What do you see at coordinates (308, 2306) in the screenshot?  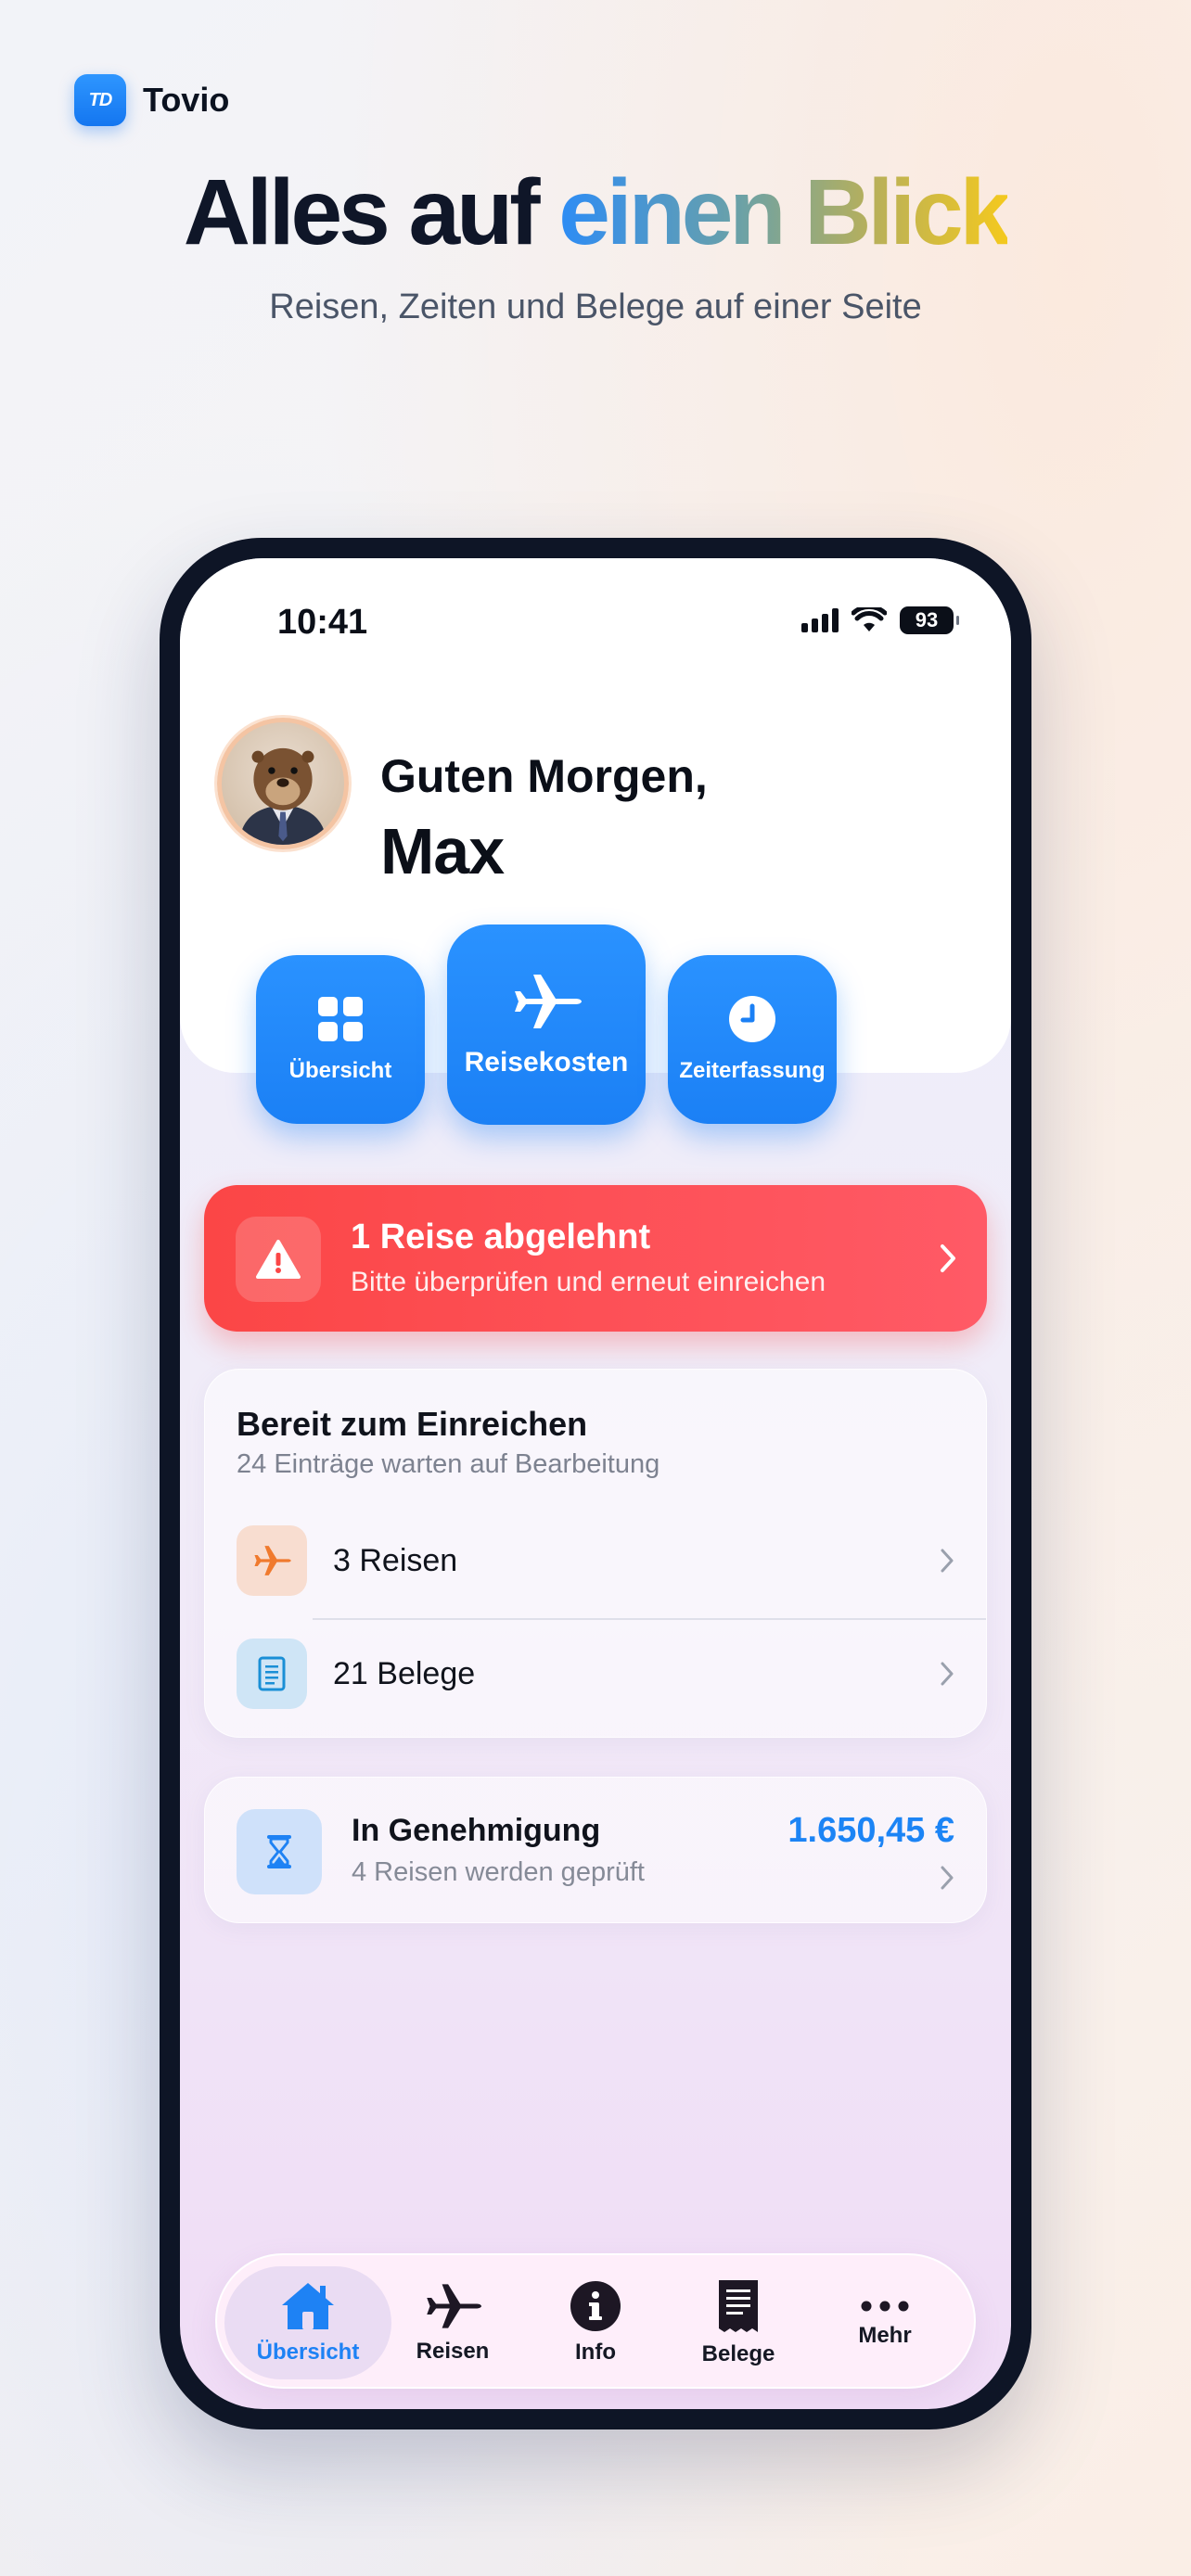 I see `home-icon` at bounding box center [308, 2306].